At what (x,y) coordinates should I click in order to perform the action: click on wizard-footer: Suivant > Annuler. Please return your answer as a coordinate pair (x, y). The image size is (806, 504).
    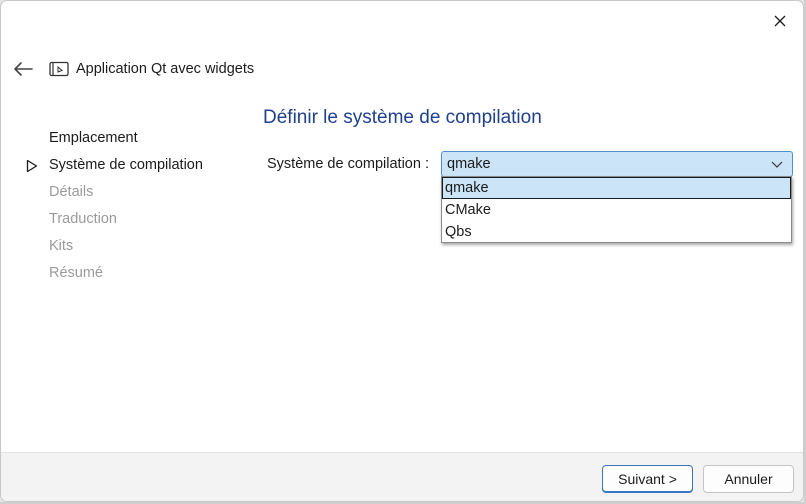
    Looking at the image, I should click on (402, 476).